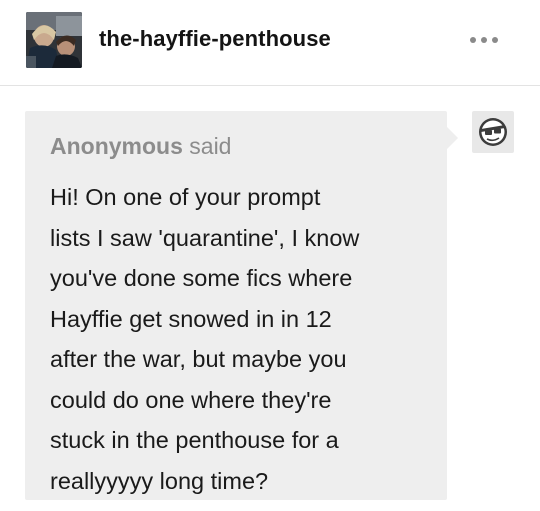 Image resolution: width=540 pixels, height=511 pixels. What do you see at coordinates (198, 359) in the screenshot?
I see `ask-message-line: after the war, but maybe you` at bounding box center [198, 359].